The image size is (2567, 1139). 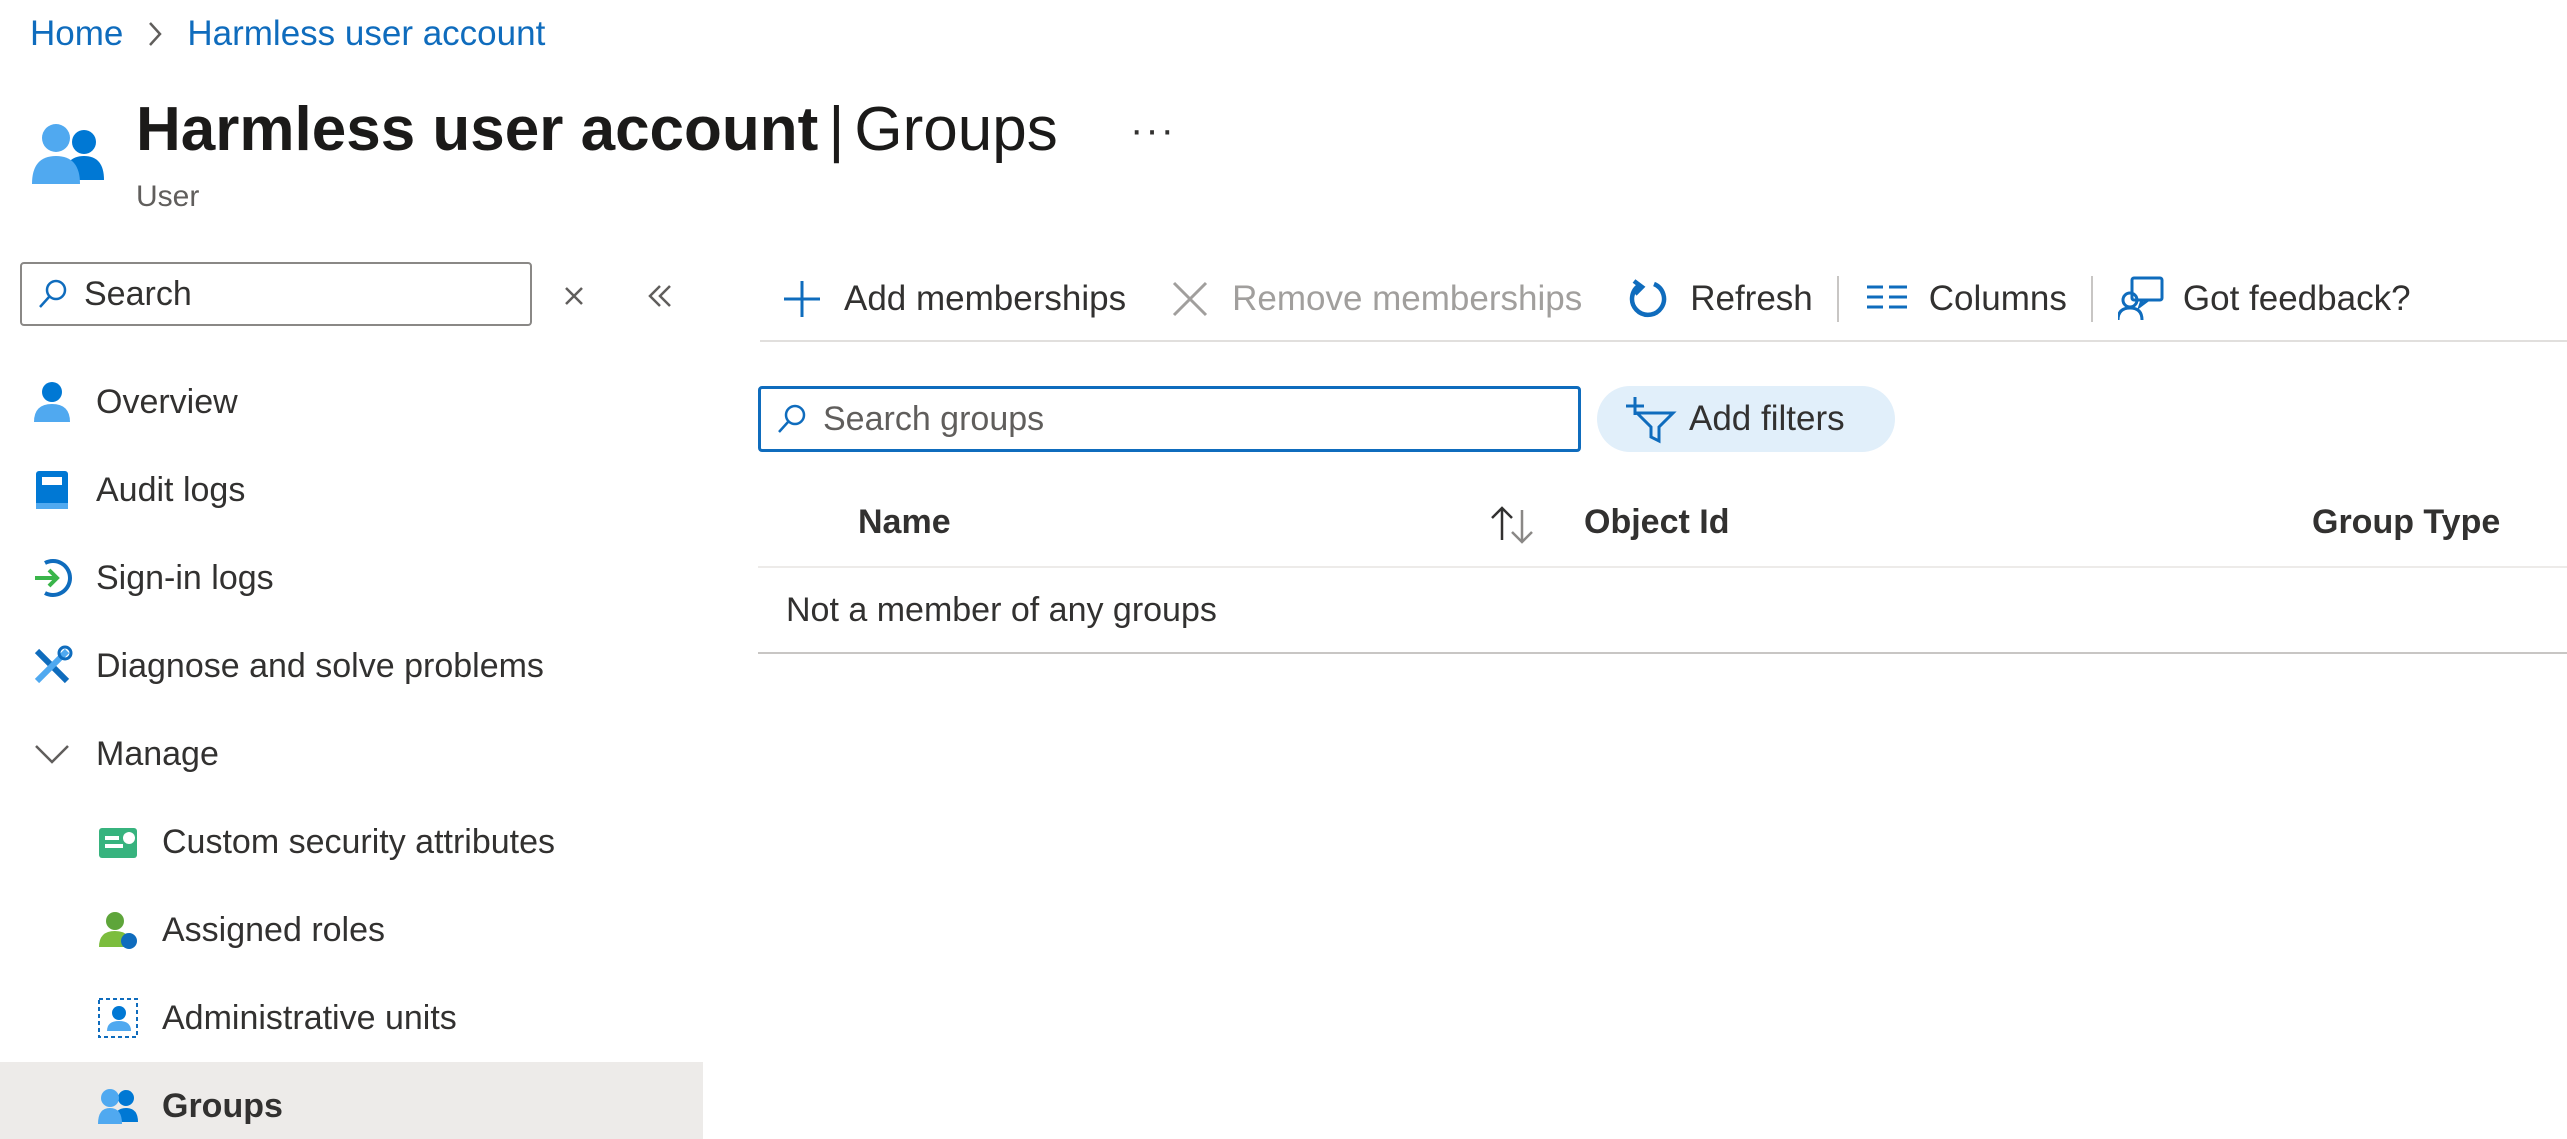 I want to click on sidebar-item-label: Audit logs, so click(x=171, y=489).